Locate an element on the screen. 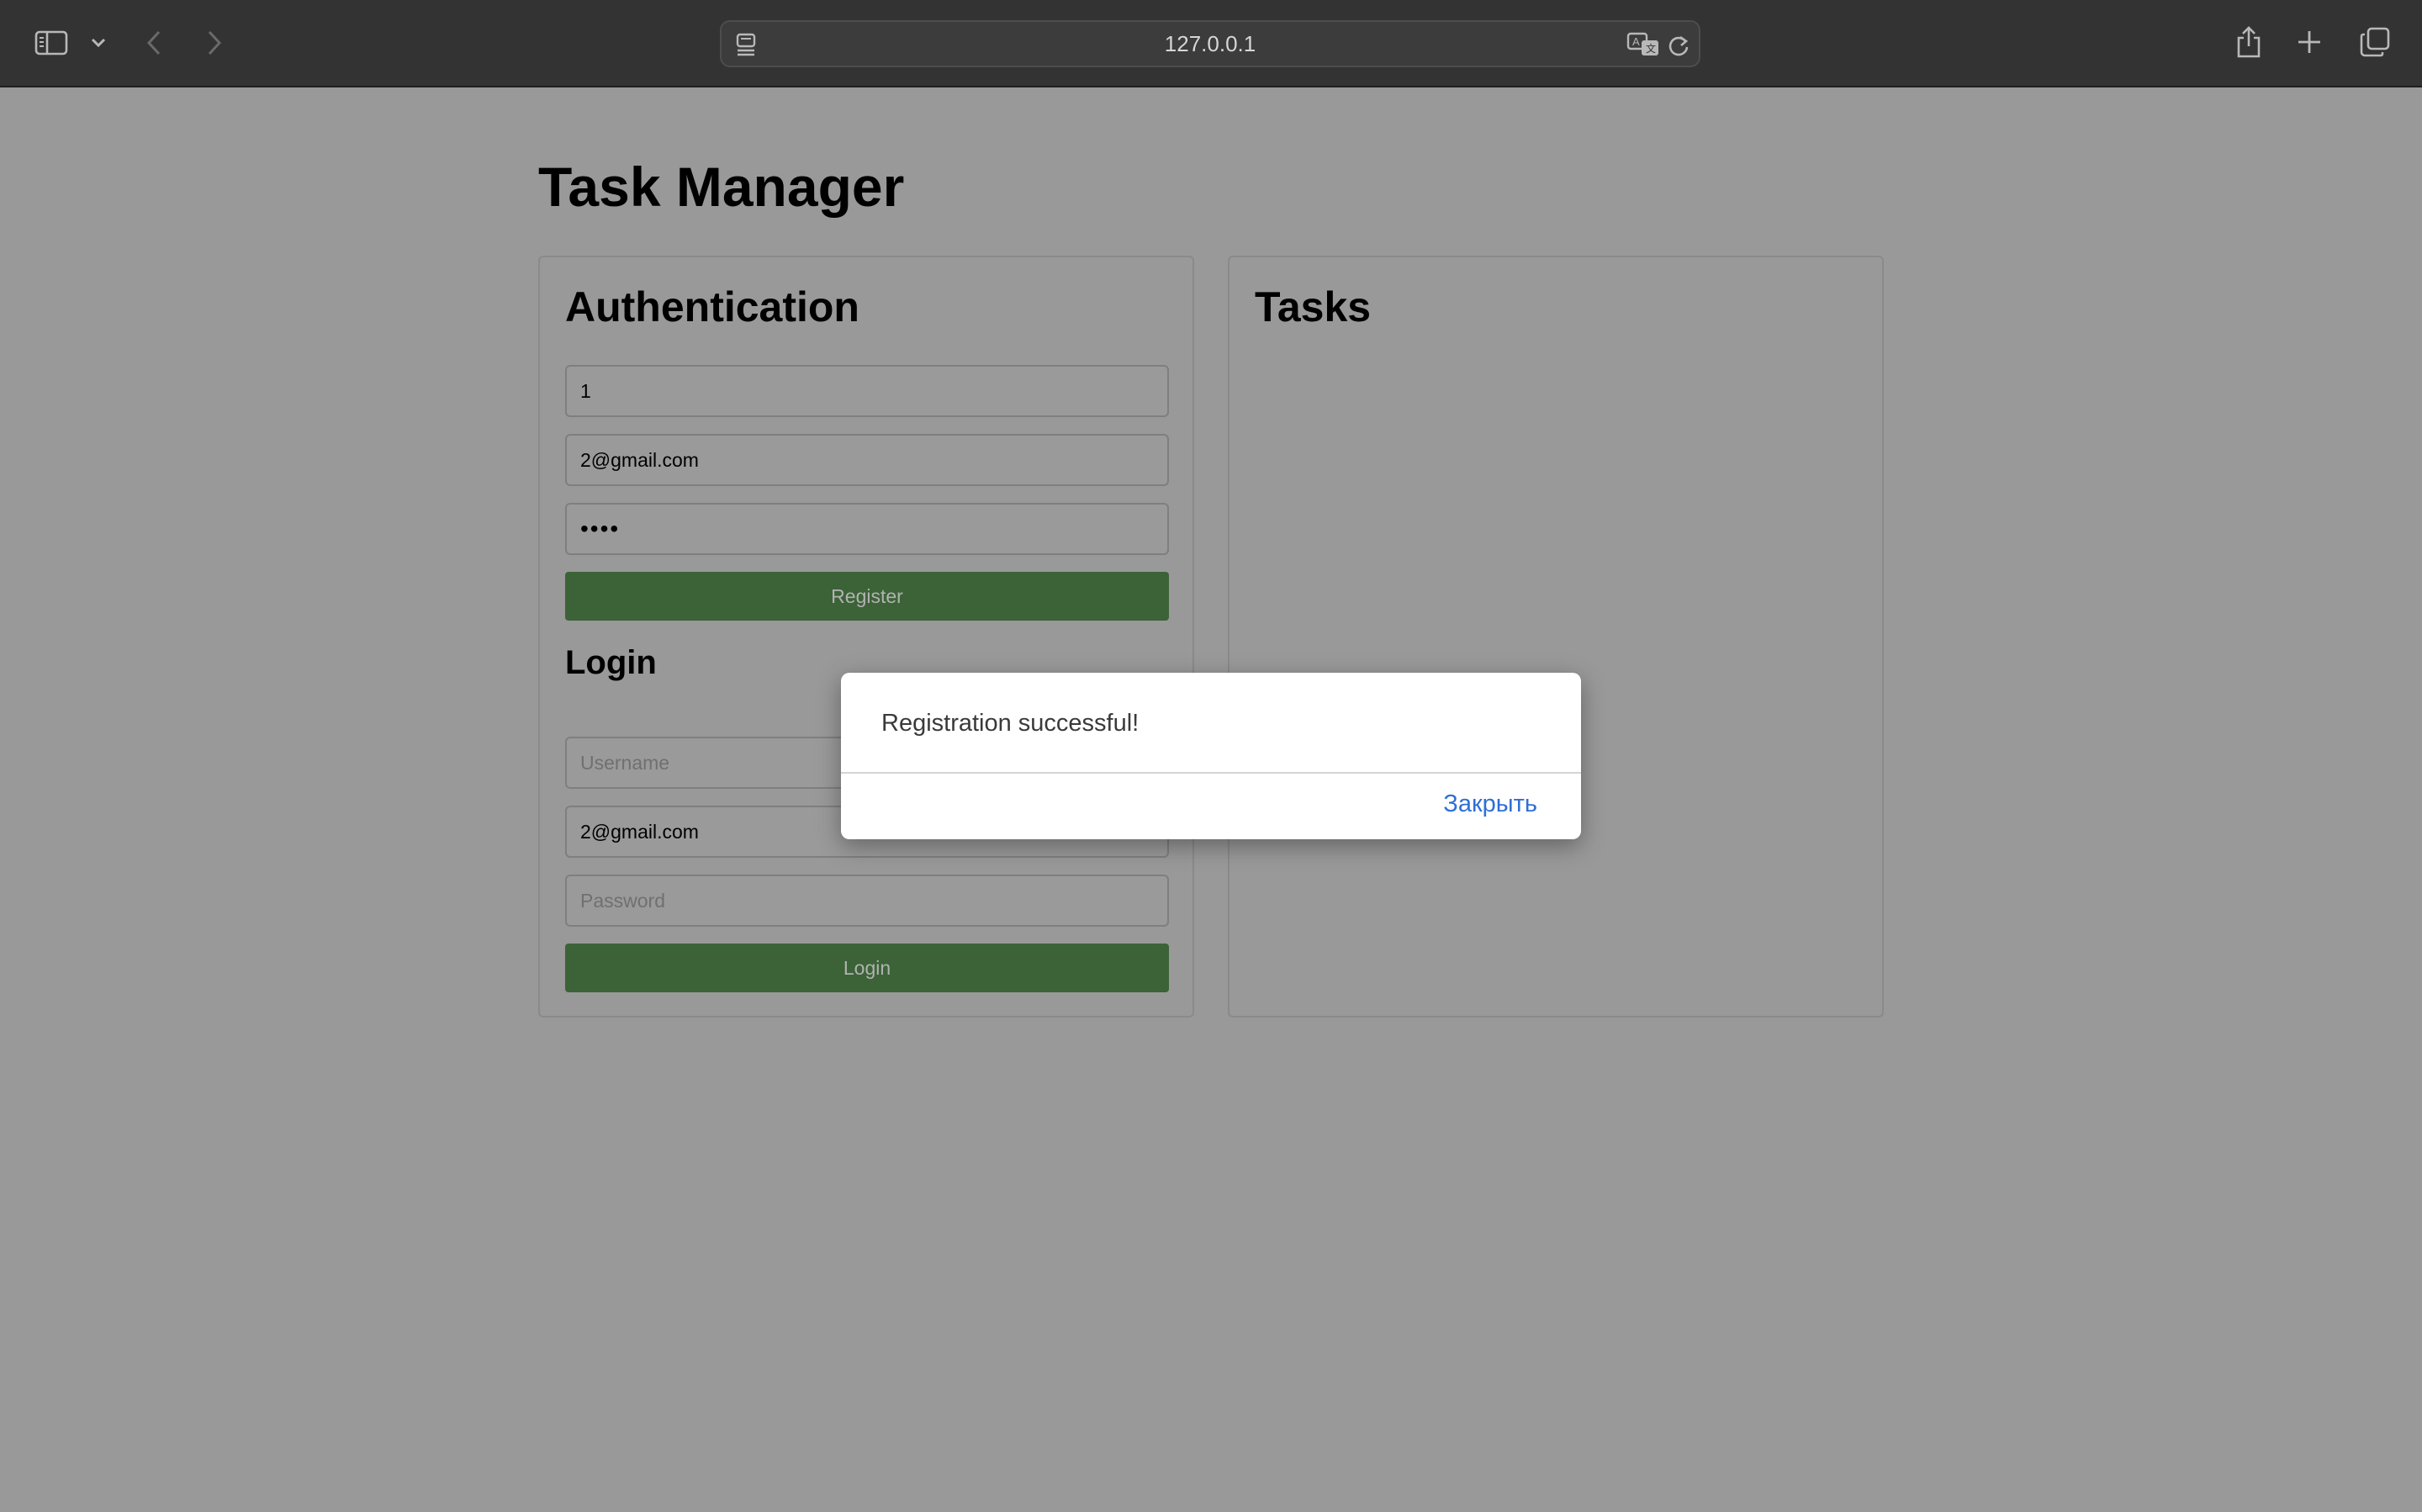  register-button: Register is located at coordinates (867, 596).